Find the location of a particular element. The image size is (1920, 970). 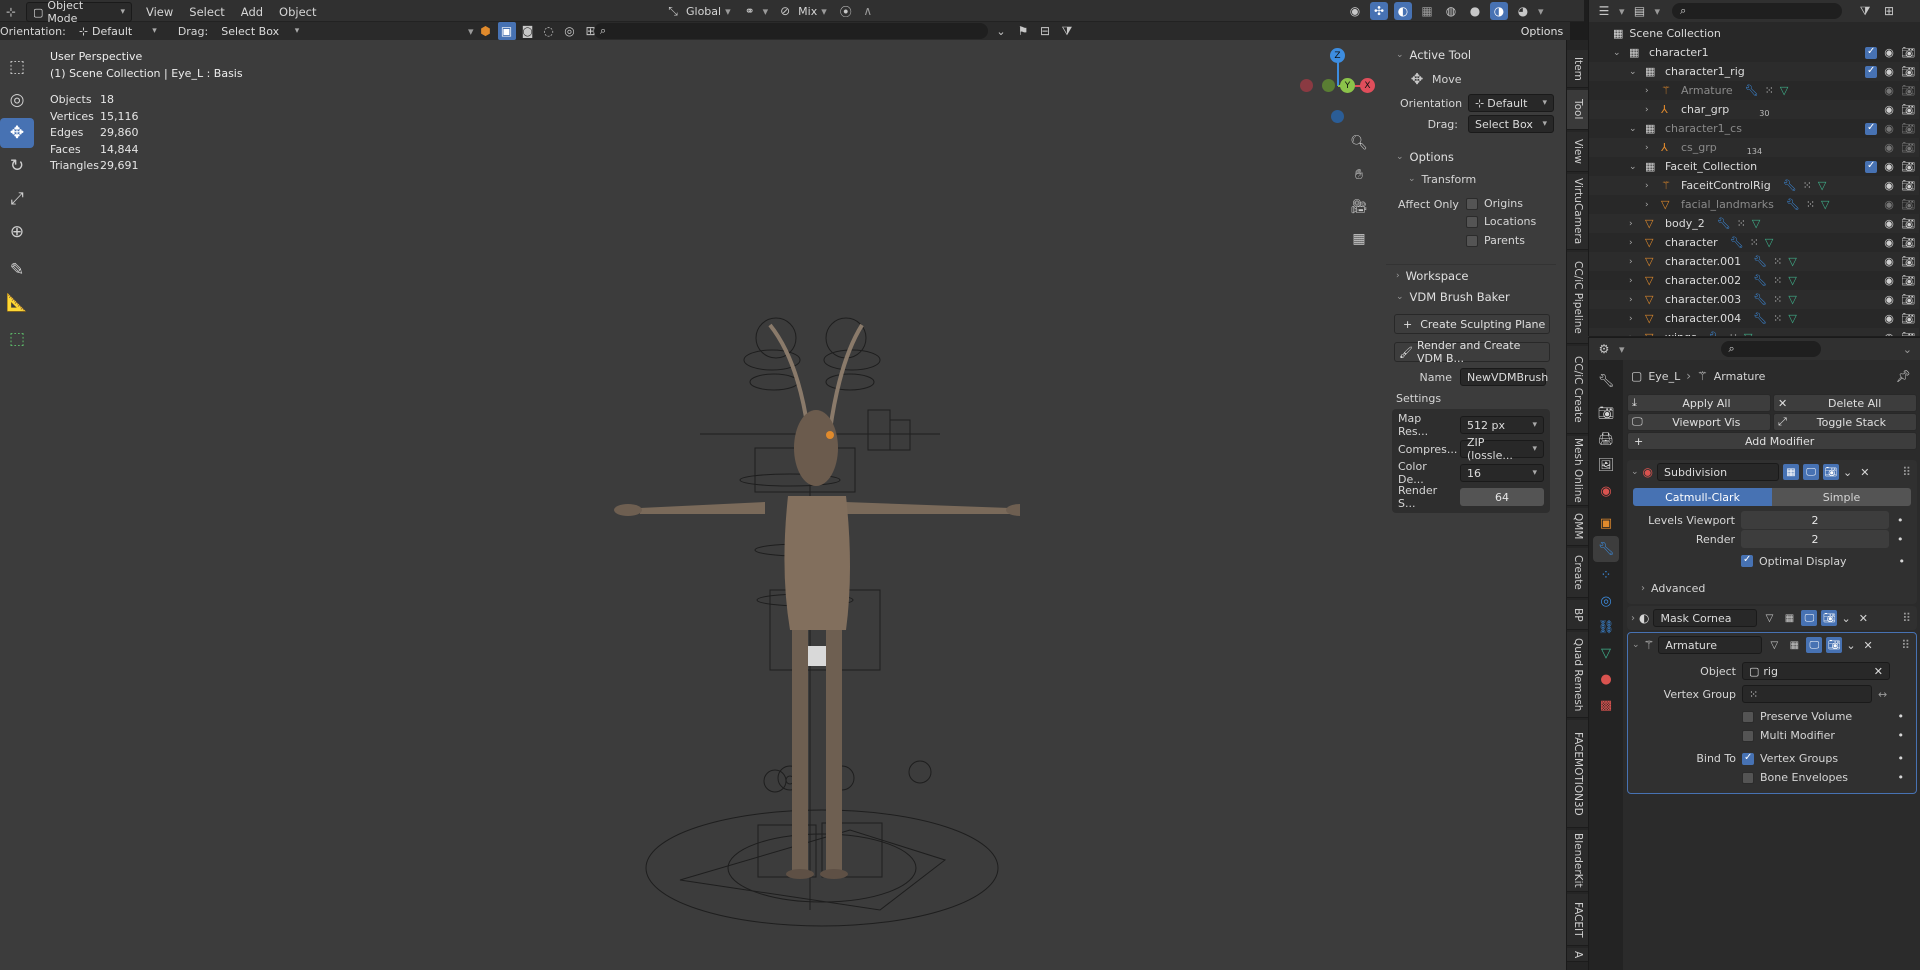

outliner-row: › ⅄ cs_grp 134 ◉ 📷︎ is located at coordinates (1754, 147).